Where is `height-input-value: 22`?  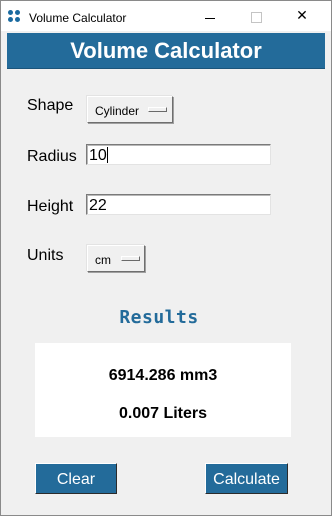
height-input-value: 22 is located at coordinates (98, 205).